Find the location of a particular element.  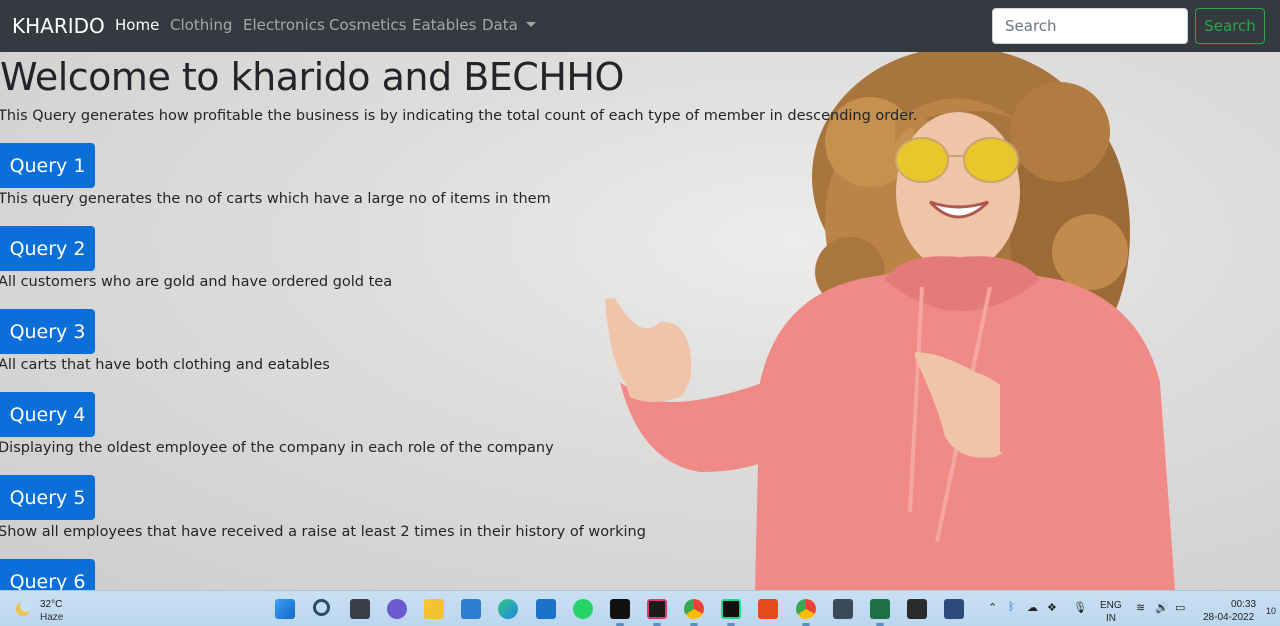

whatsapp-icon is located at coordinates (583, 609).